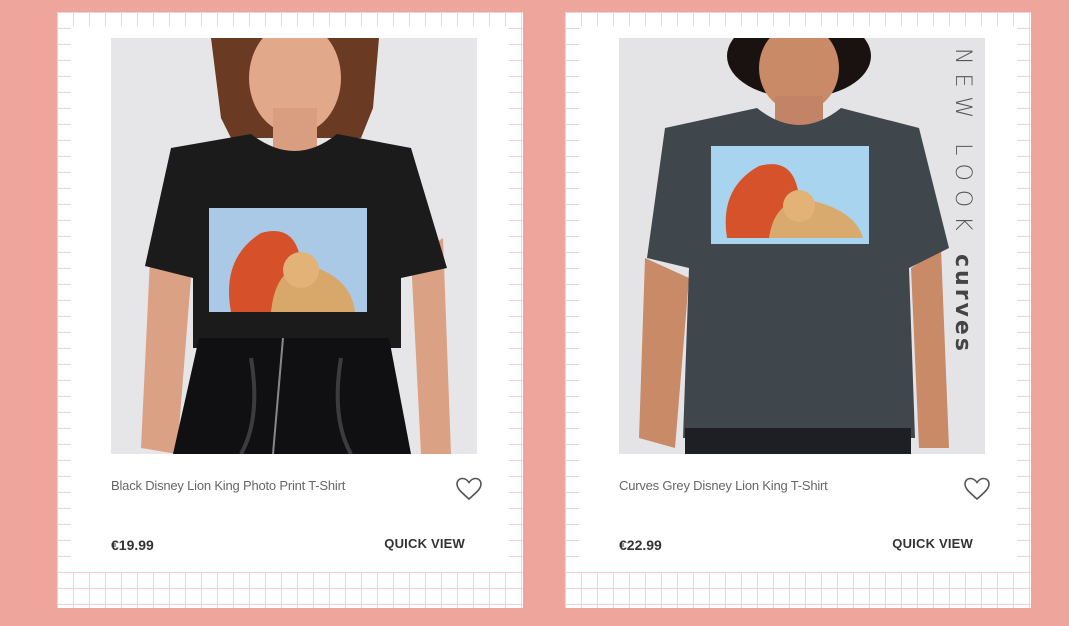 The height and width of the screenshot is (626, 1069). Describe the element at coordinates (962, 144) in the screenshot. I see `brand-text-light: NEW LOOK` at that location.